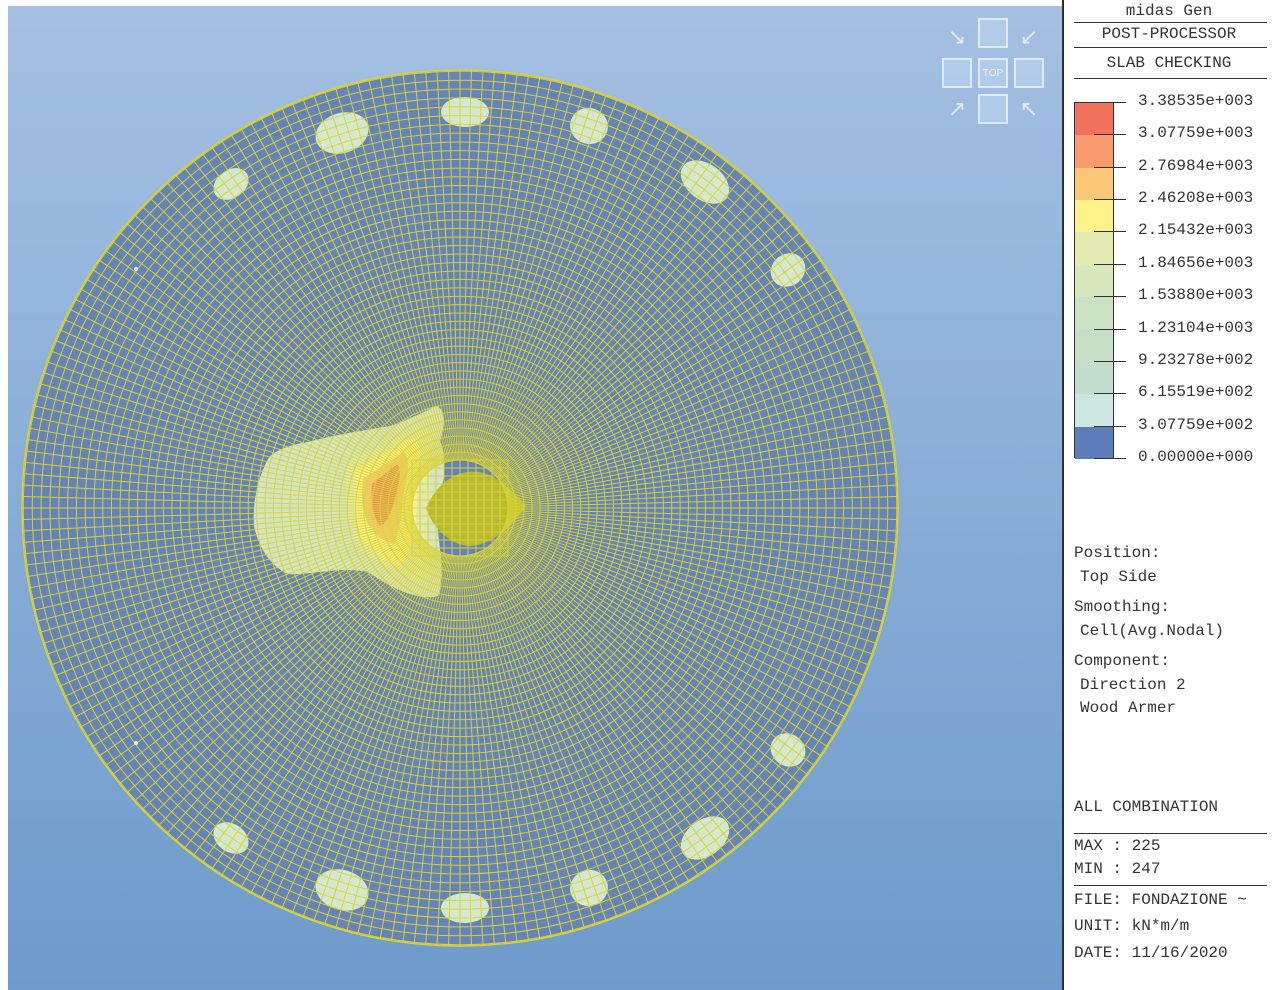 The width and height of the screenshot is (1284, 990). What do you see at coordinates (1128, 708) in the screenshot?
I see `component-method: Wood Armer` at bounding box center [1128, 708].